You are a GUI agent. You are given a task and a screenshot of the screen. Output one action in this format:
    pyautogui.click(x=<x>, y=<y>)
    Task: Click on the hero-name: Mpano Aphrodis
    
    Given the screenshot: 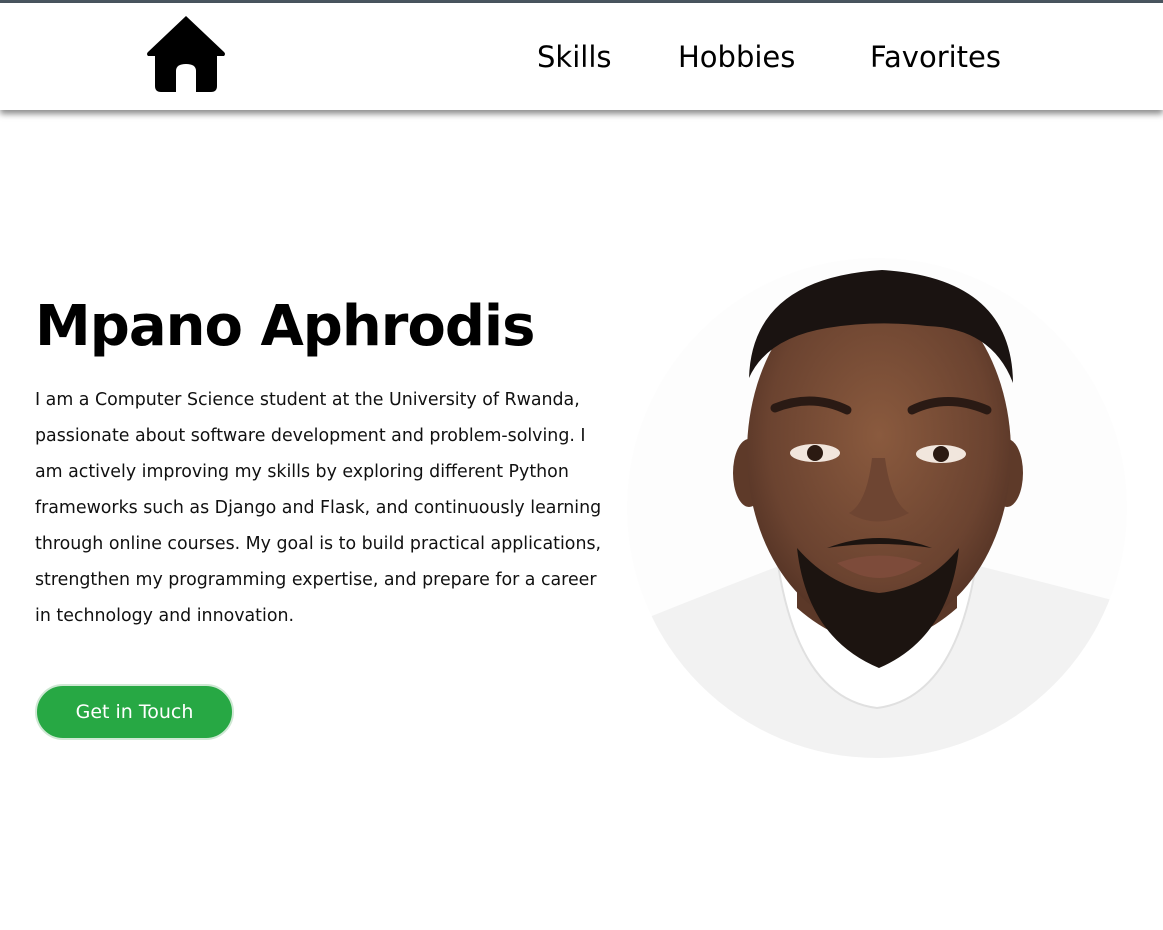 What is the action you would take?
    pyautogui.click(x=285, y=326)
    